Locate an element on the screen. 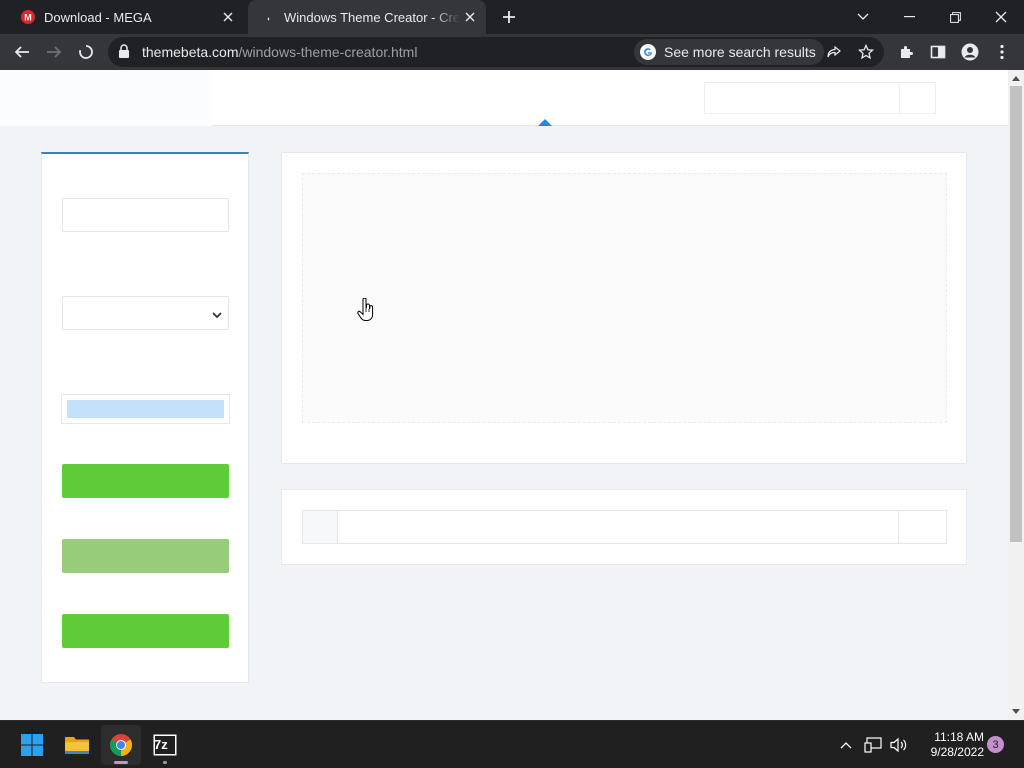  svg-text: M is located at coordinates (28, 18).